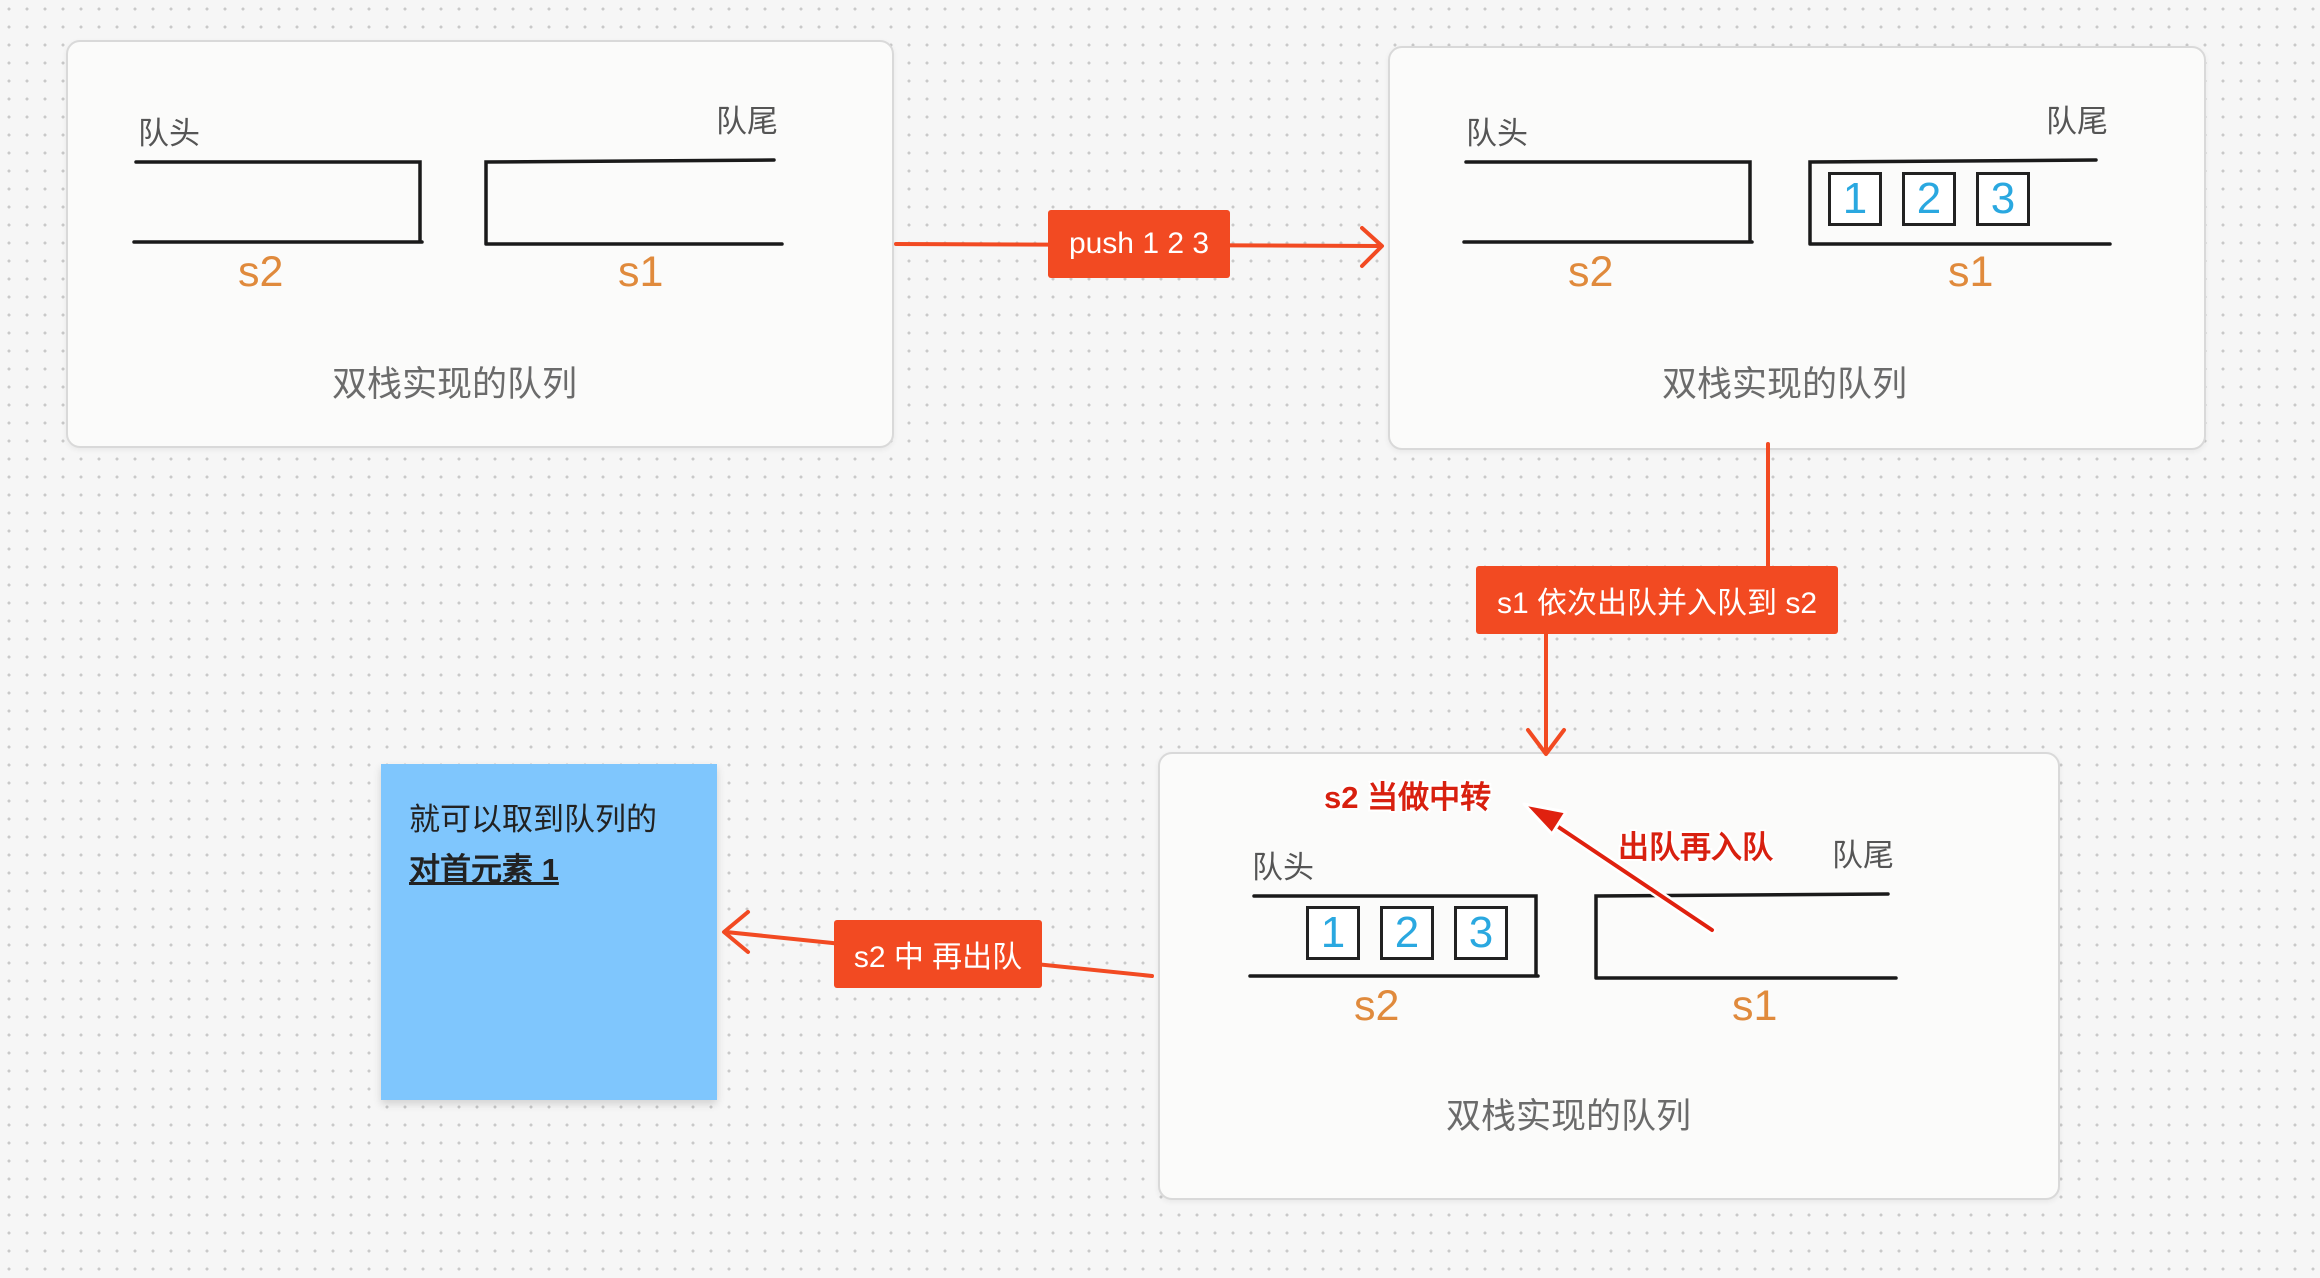 Image resolution: width=2320 pixels, height=1278 pixels. What do you see at coordinates (1657, 600) in the screenshot?
I see `transfer-label: s1 依次出队并入队到 s2` at bounding box center [1657, 600].